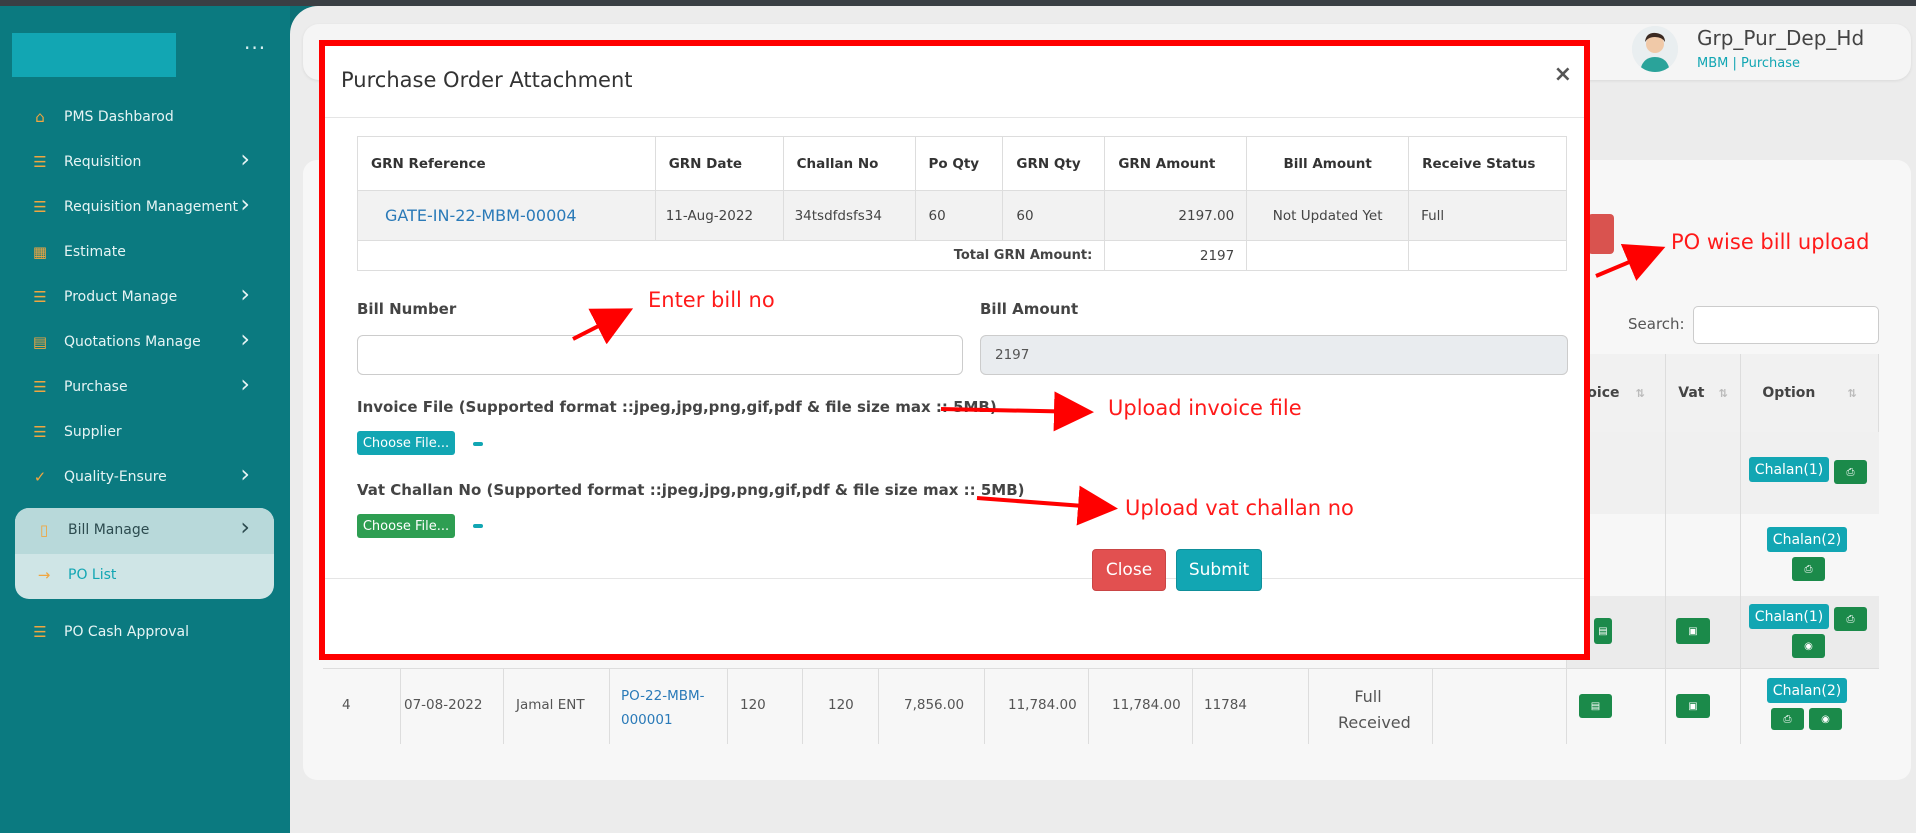 The image size is (1916, 833). Describe the element at coordinates (1630, 262) in the screenshot. I see `arrow-po-wise` at that location.